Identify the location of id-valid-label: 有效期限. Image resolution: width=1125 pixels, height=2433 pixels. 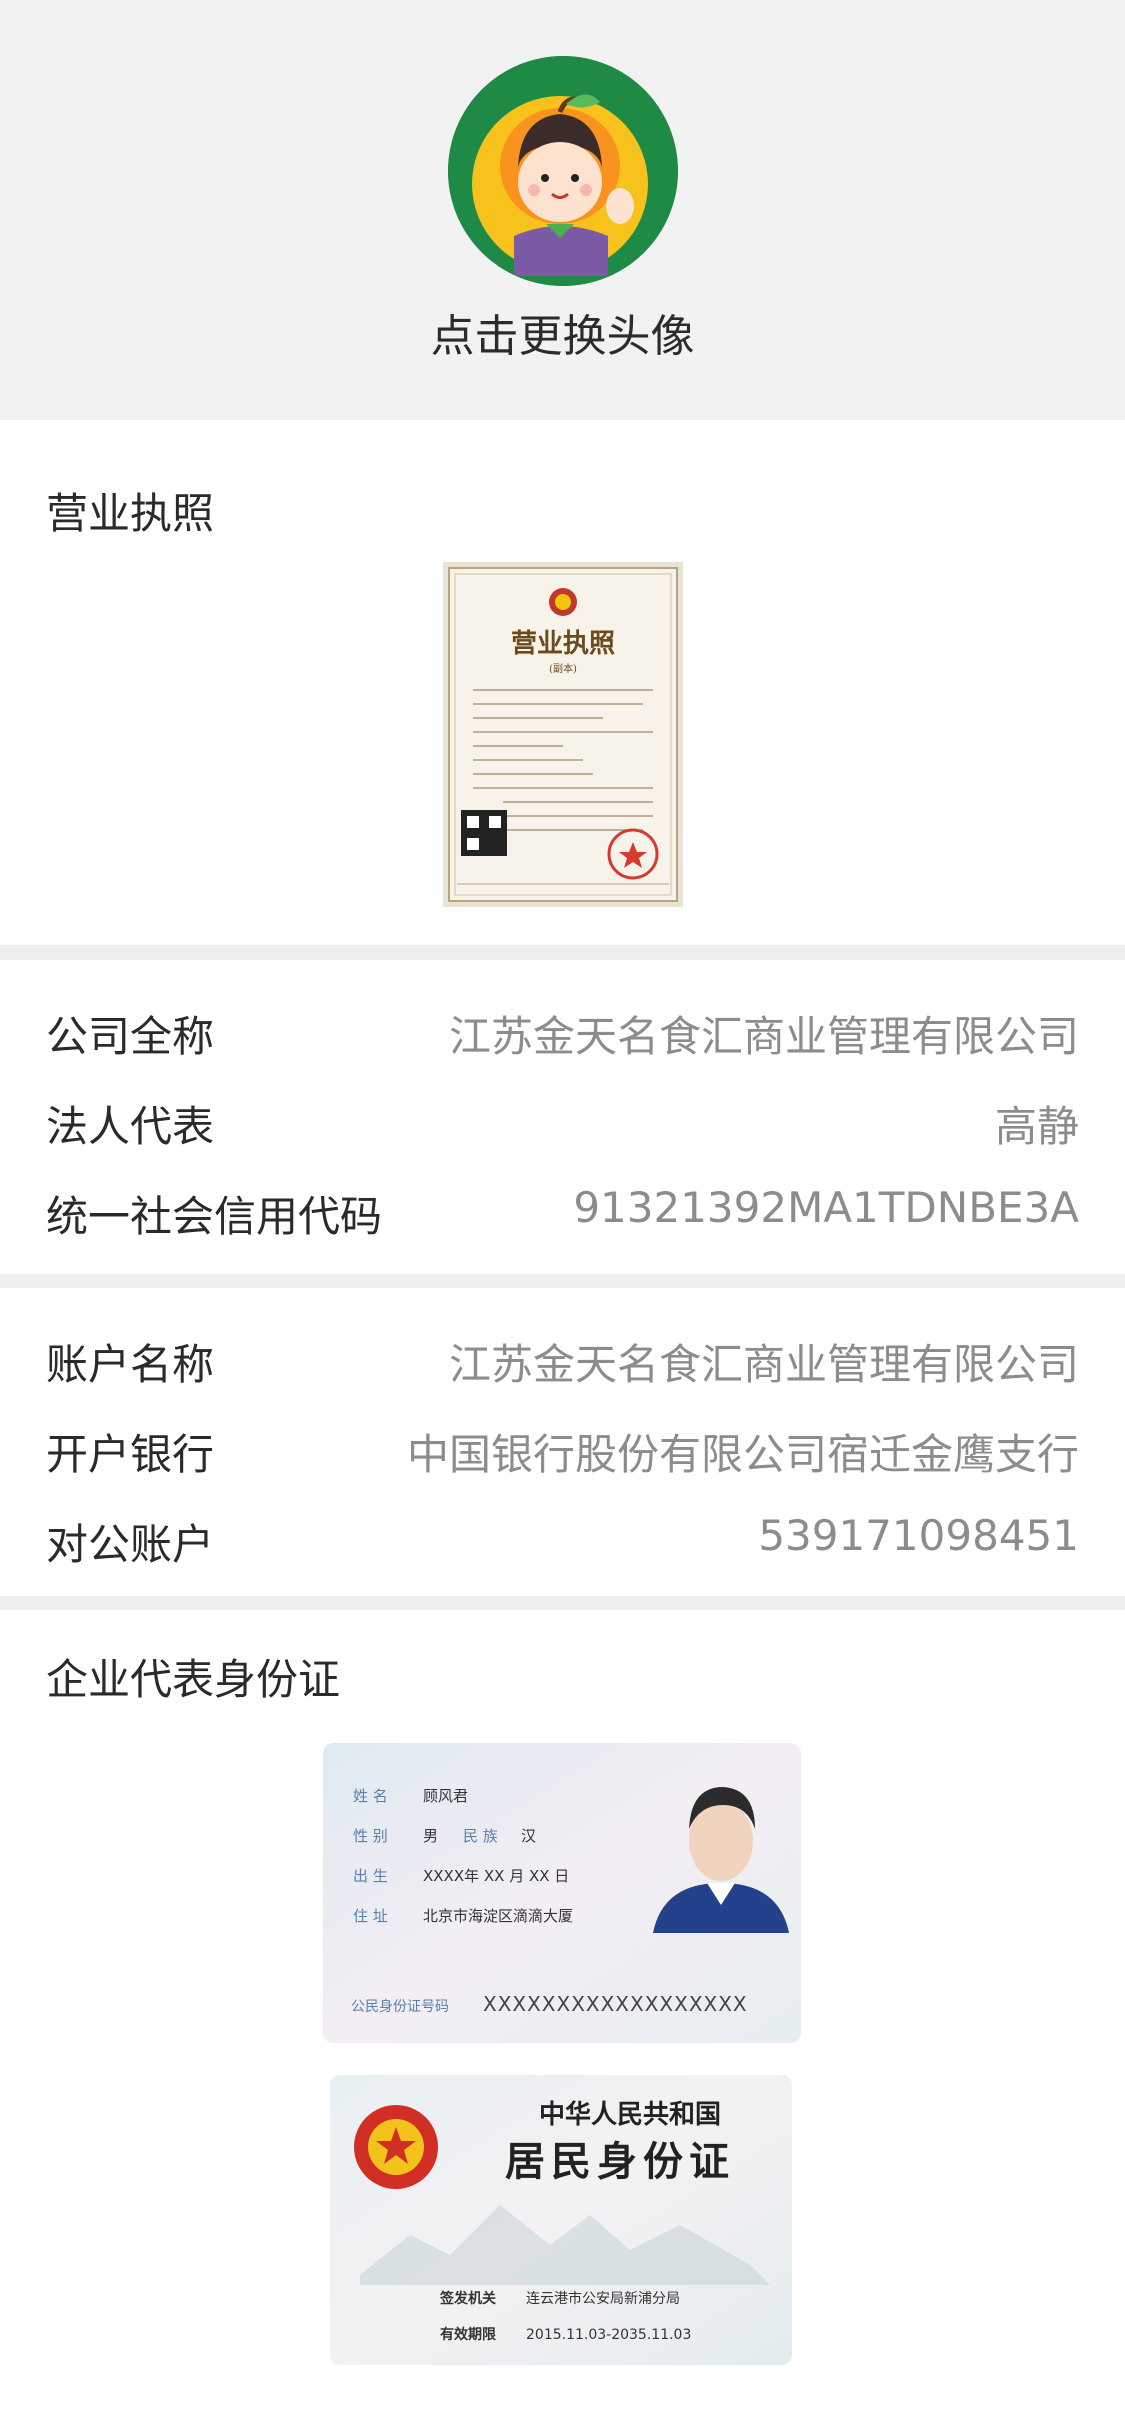
(468, 2334).